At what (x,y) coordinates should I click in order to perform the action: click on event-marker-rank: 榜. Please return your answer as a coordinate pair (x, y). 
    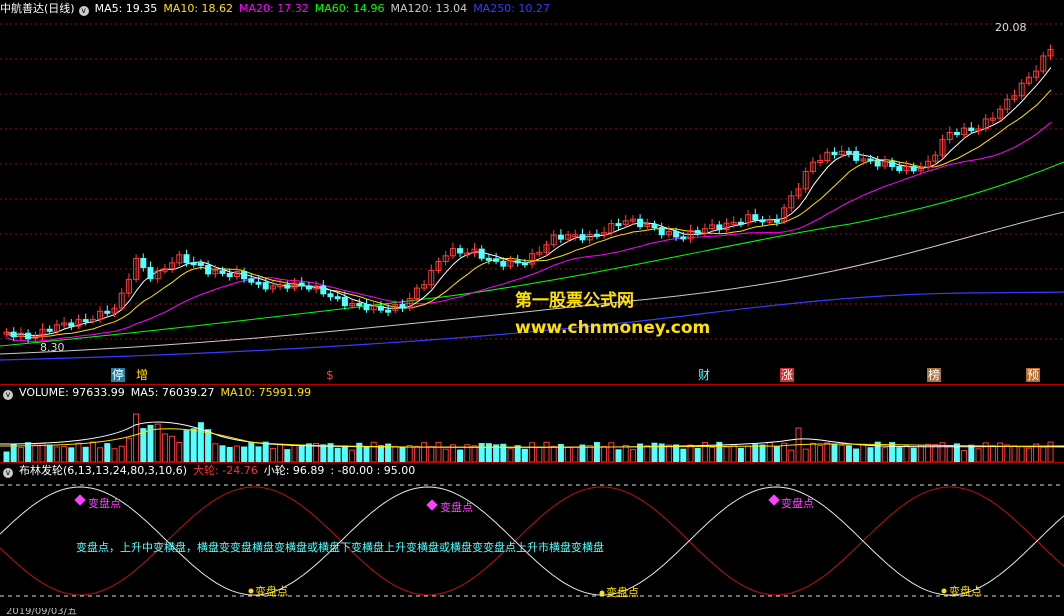
    Looking at the image, I should click on (934, 375).